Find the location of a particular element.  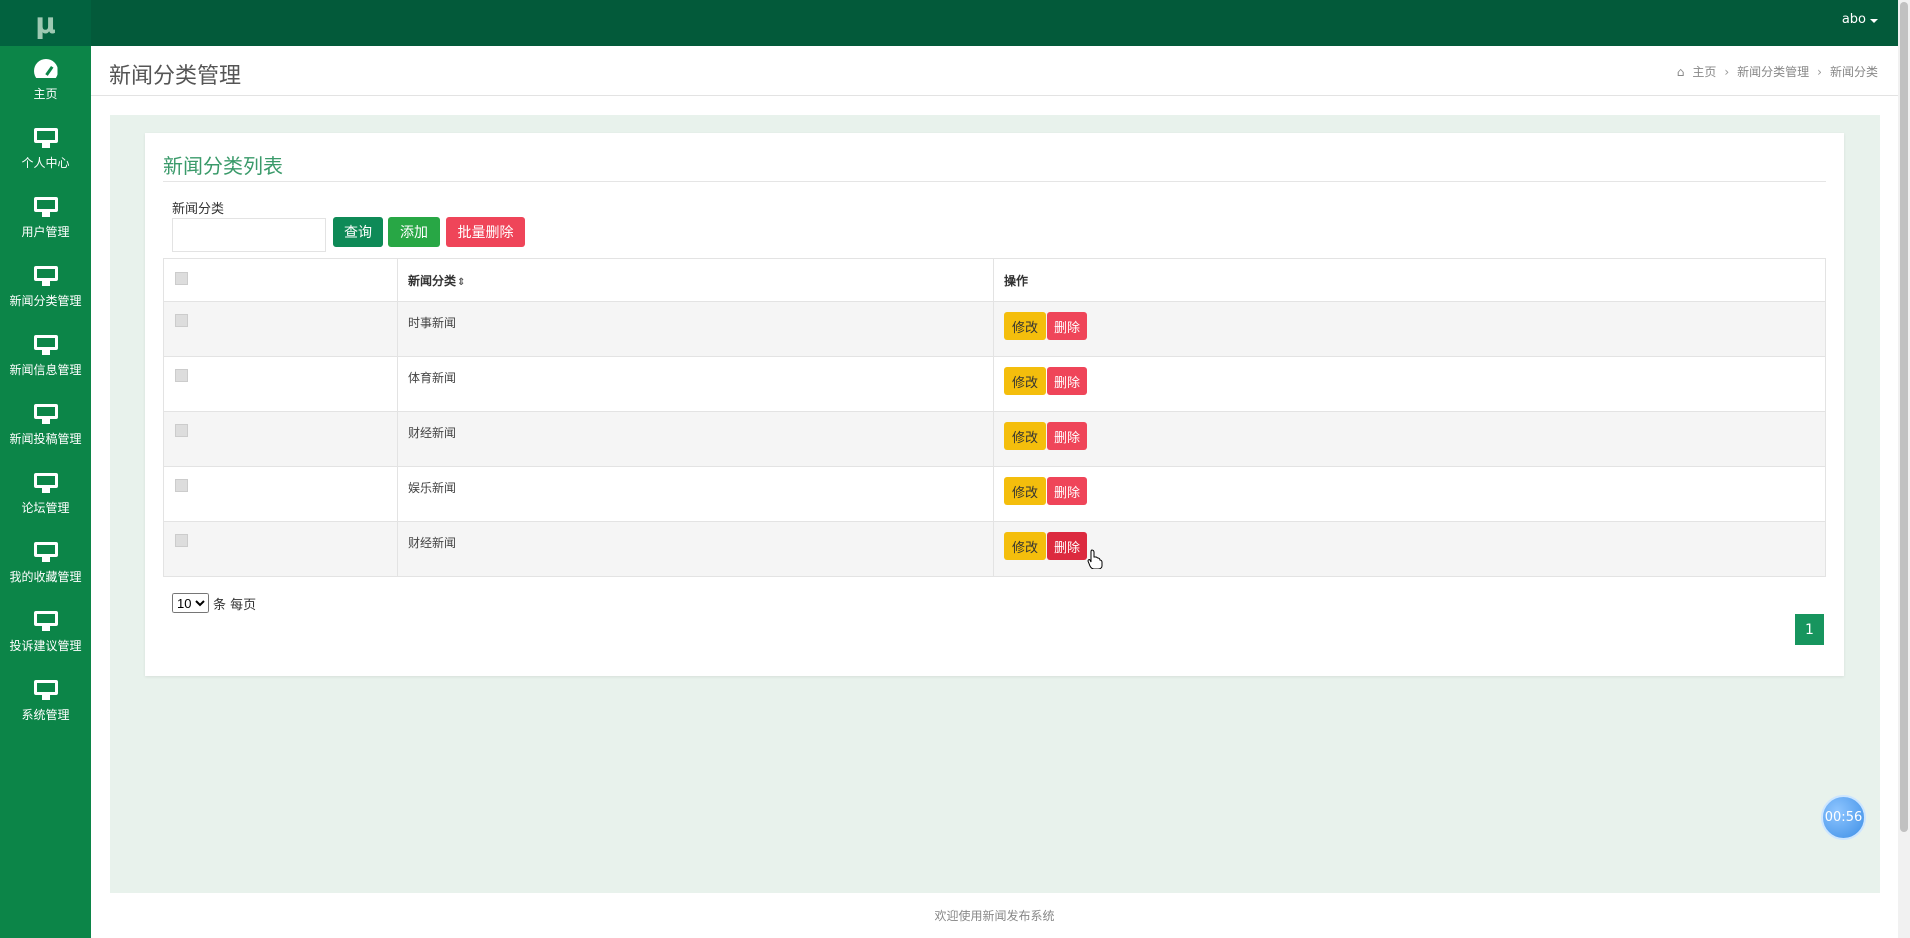

sidebar-item-news-category: 新闻分类管理 is located at coordinates (45, 287).